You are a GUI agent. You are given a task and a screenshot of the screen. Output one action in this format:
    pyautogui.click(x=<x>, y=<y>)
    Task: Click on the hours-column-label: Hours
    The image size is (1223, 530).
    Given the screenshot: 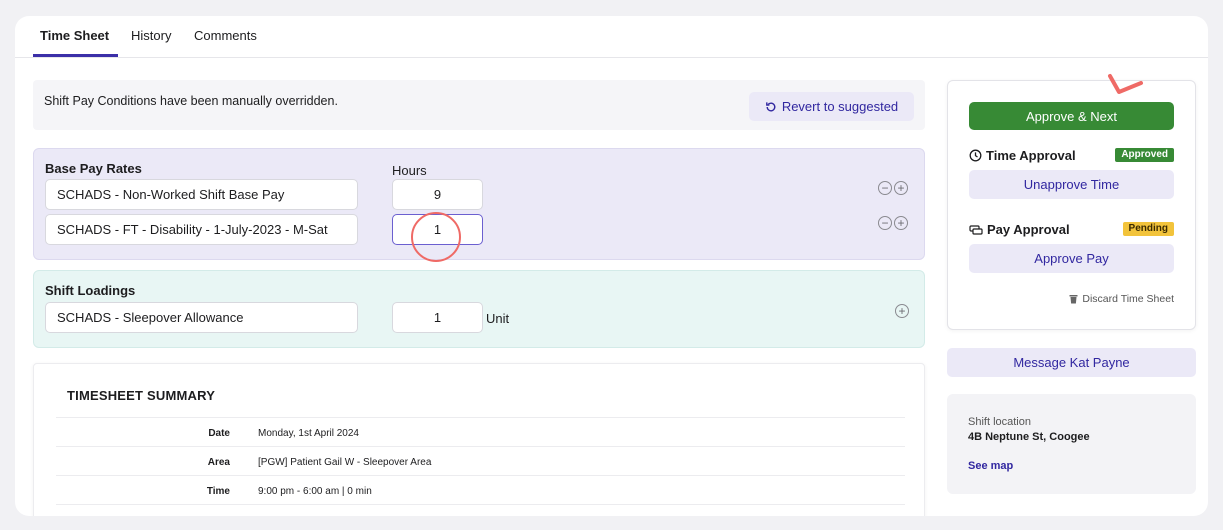 What is the action you would take?
    pyautogui.click(x=409, y=170)
    